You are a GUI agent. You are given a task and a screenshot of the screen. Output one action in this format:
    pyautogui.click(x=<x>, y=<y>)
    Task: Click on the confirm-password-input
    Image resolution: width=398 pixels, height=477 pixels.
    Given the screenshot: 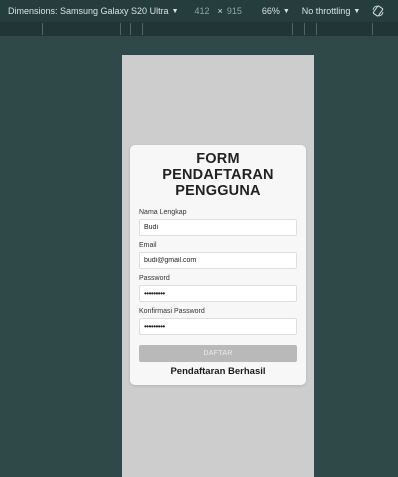 What is the action you would take?
    pyautogui.click(x=218, y=326)
    